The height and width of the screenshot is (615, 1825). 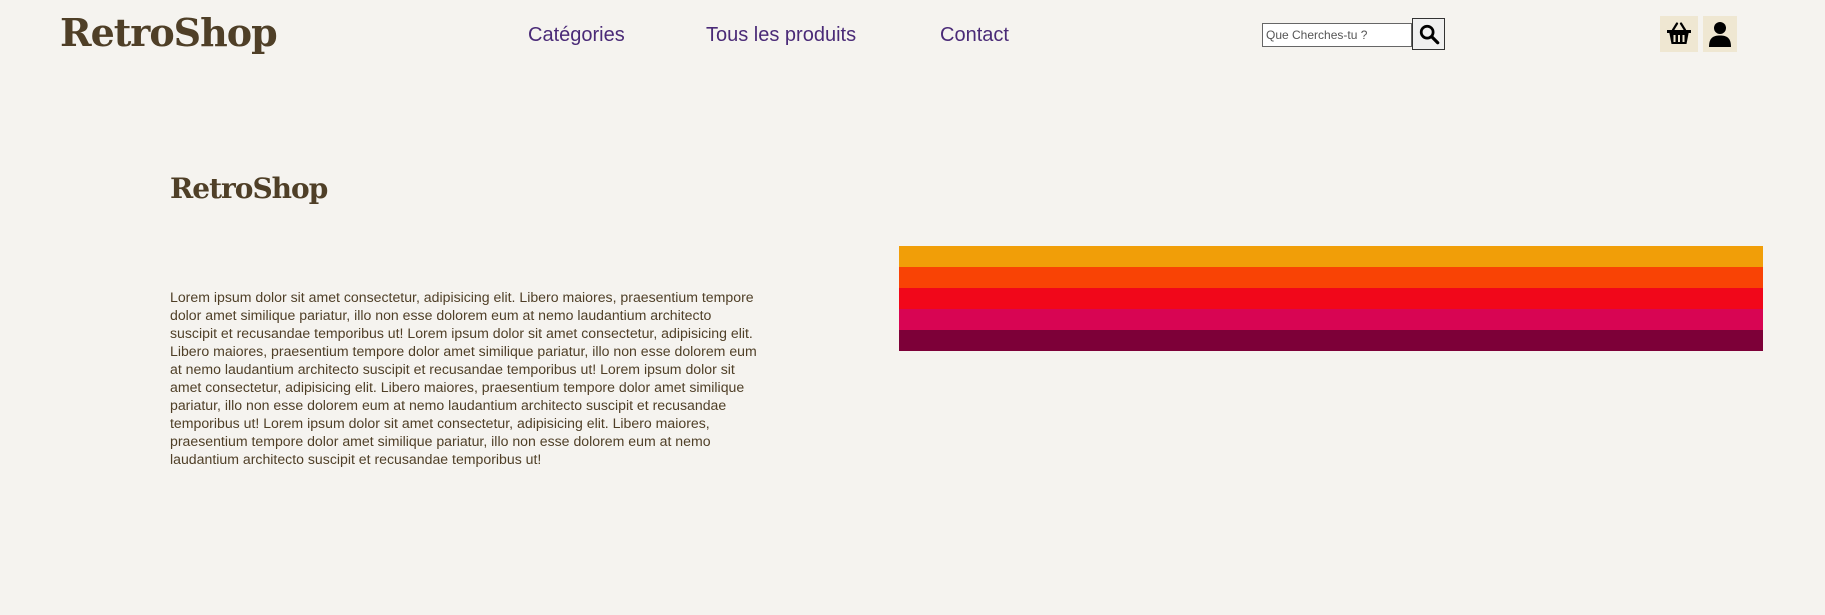 I want to click on basket-button, so click(x=1679, y=34).